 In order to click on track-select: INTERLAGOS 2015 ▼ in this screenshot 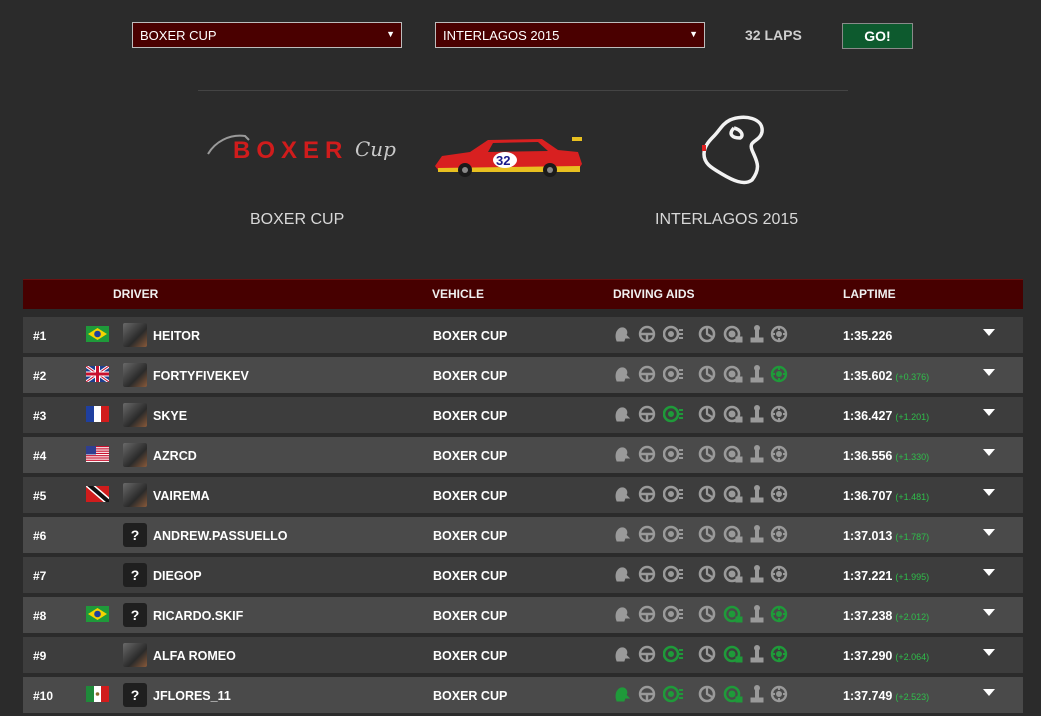, I will do `click(570, 35)`.